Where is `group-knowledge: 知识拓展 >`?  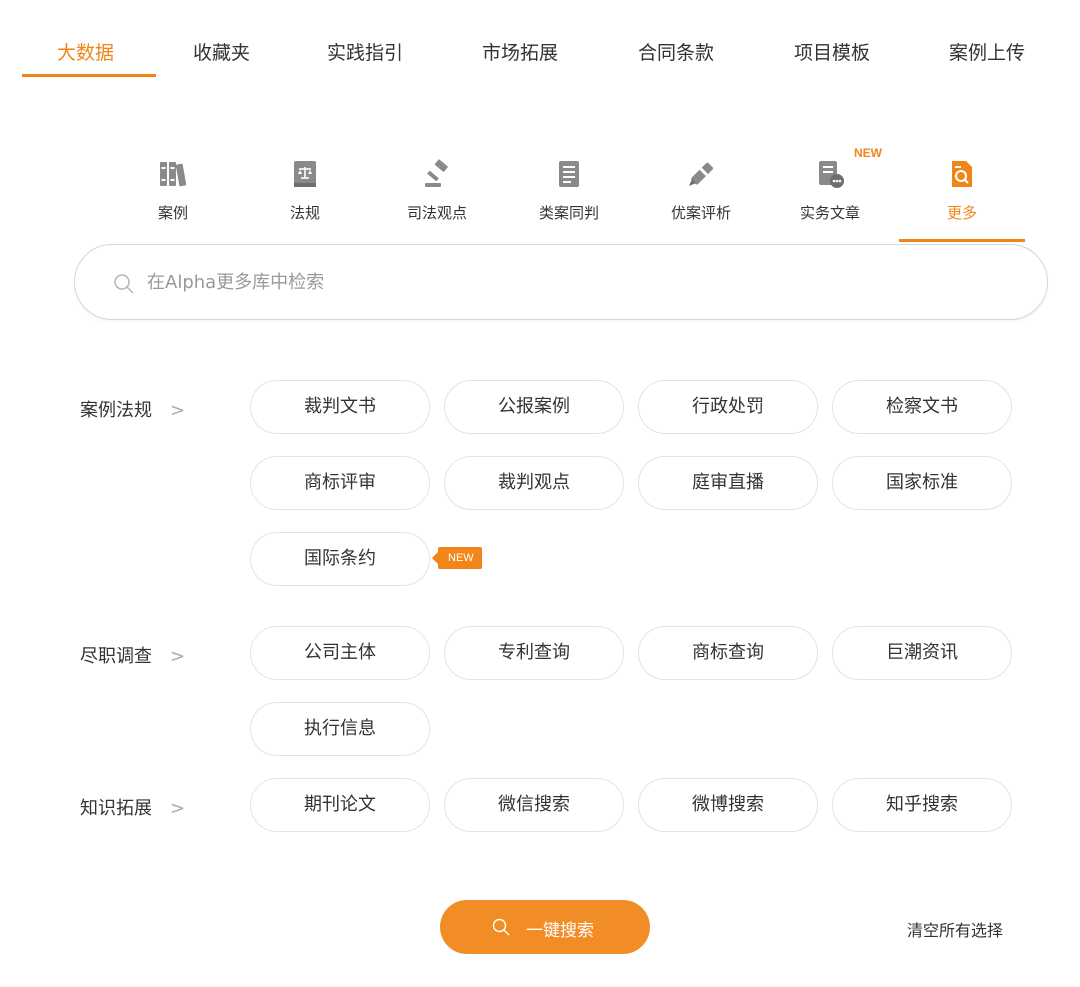 group-knowledge: 知识拓展 > is located at coordinates (132, 807).